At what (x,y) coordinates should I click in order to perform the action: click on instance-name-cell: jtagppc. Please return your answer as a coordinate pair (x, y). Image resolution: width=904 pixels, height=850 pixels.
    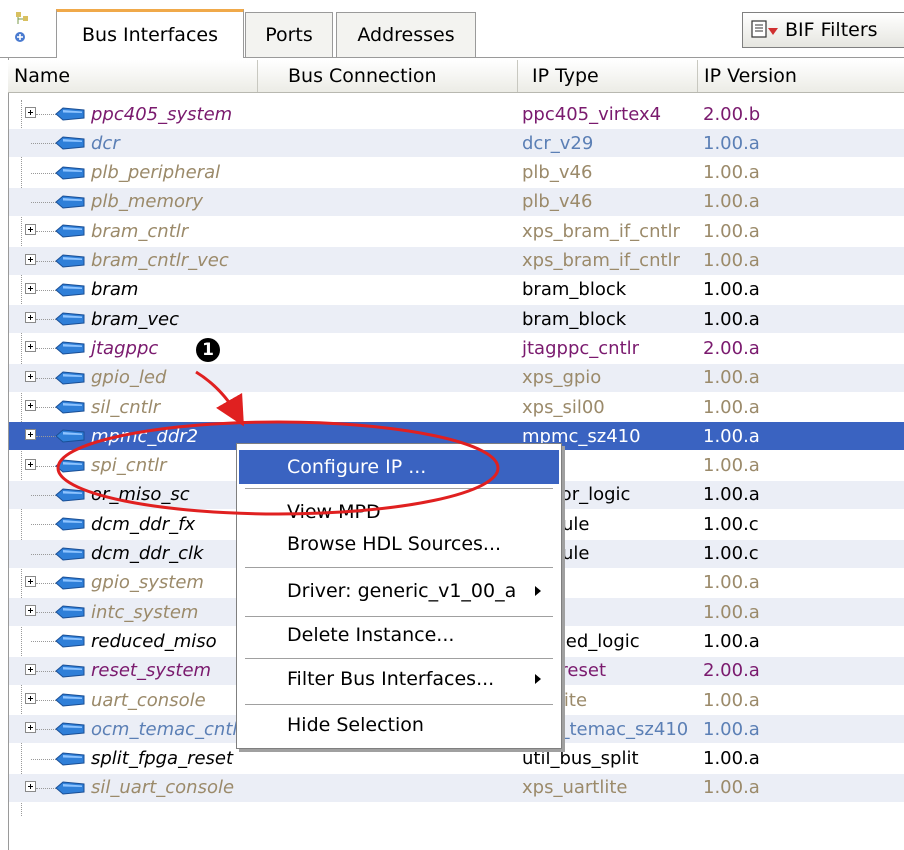
    Looking at the image, I should click on (122, 348).